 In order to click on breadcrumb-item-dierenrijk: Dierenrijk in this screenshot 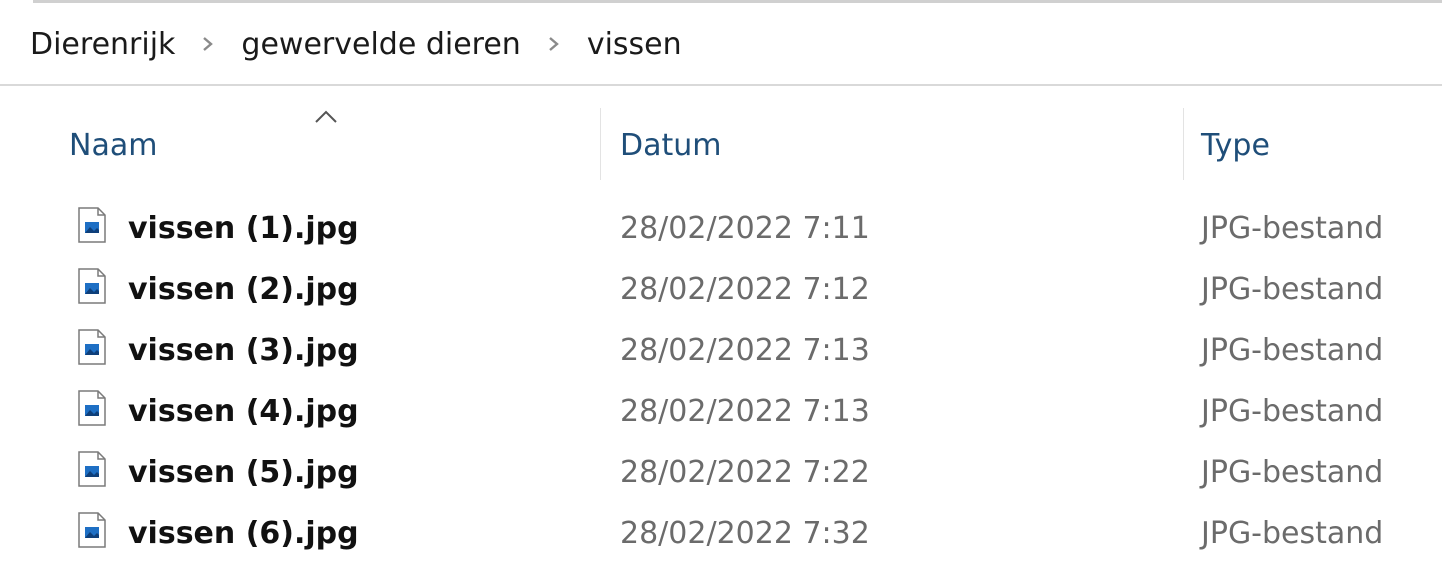, I will do `click(102, 44)`.